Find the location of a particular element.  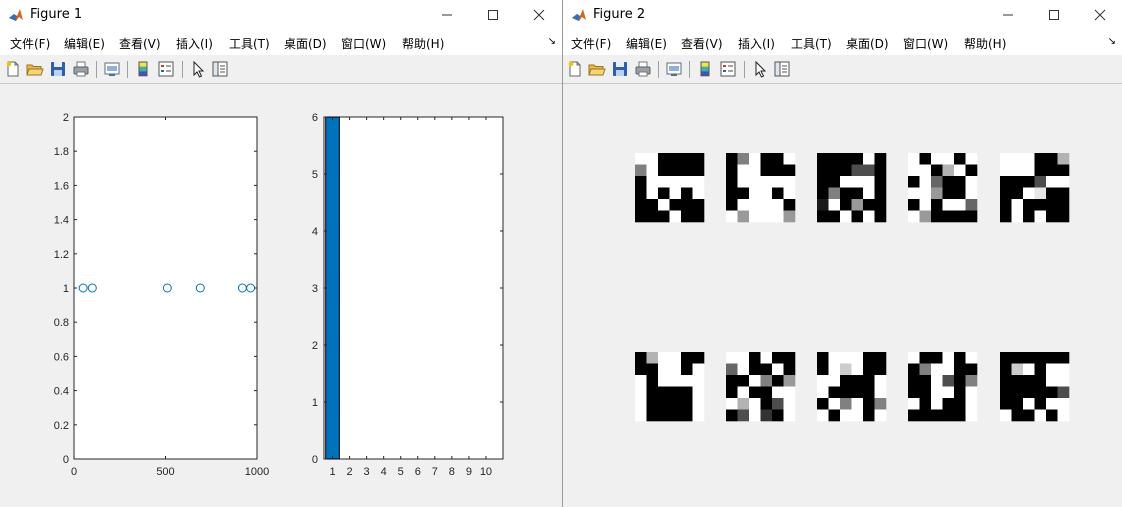

figure-toolbar is located at coordinates (842, 70).